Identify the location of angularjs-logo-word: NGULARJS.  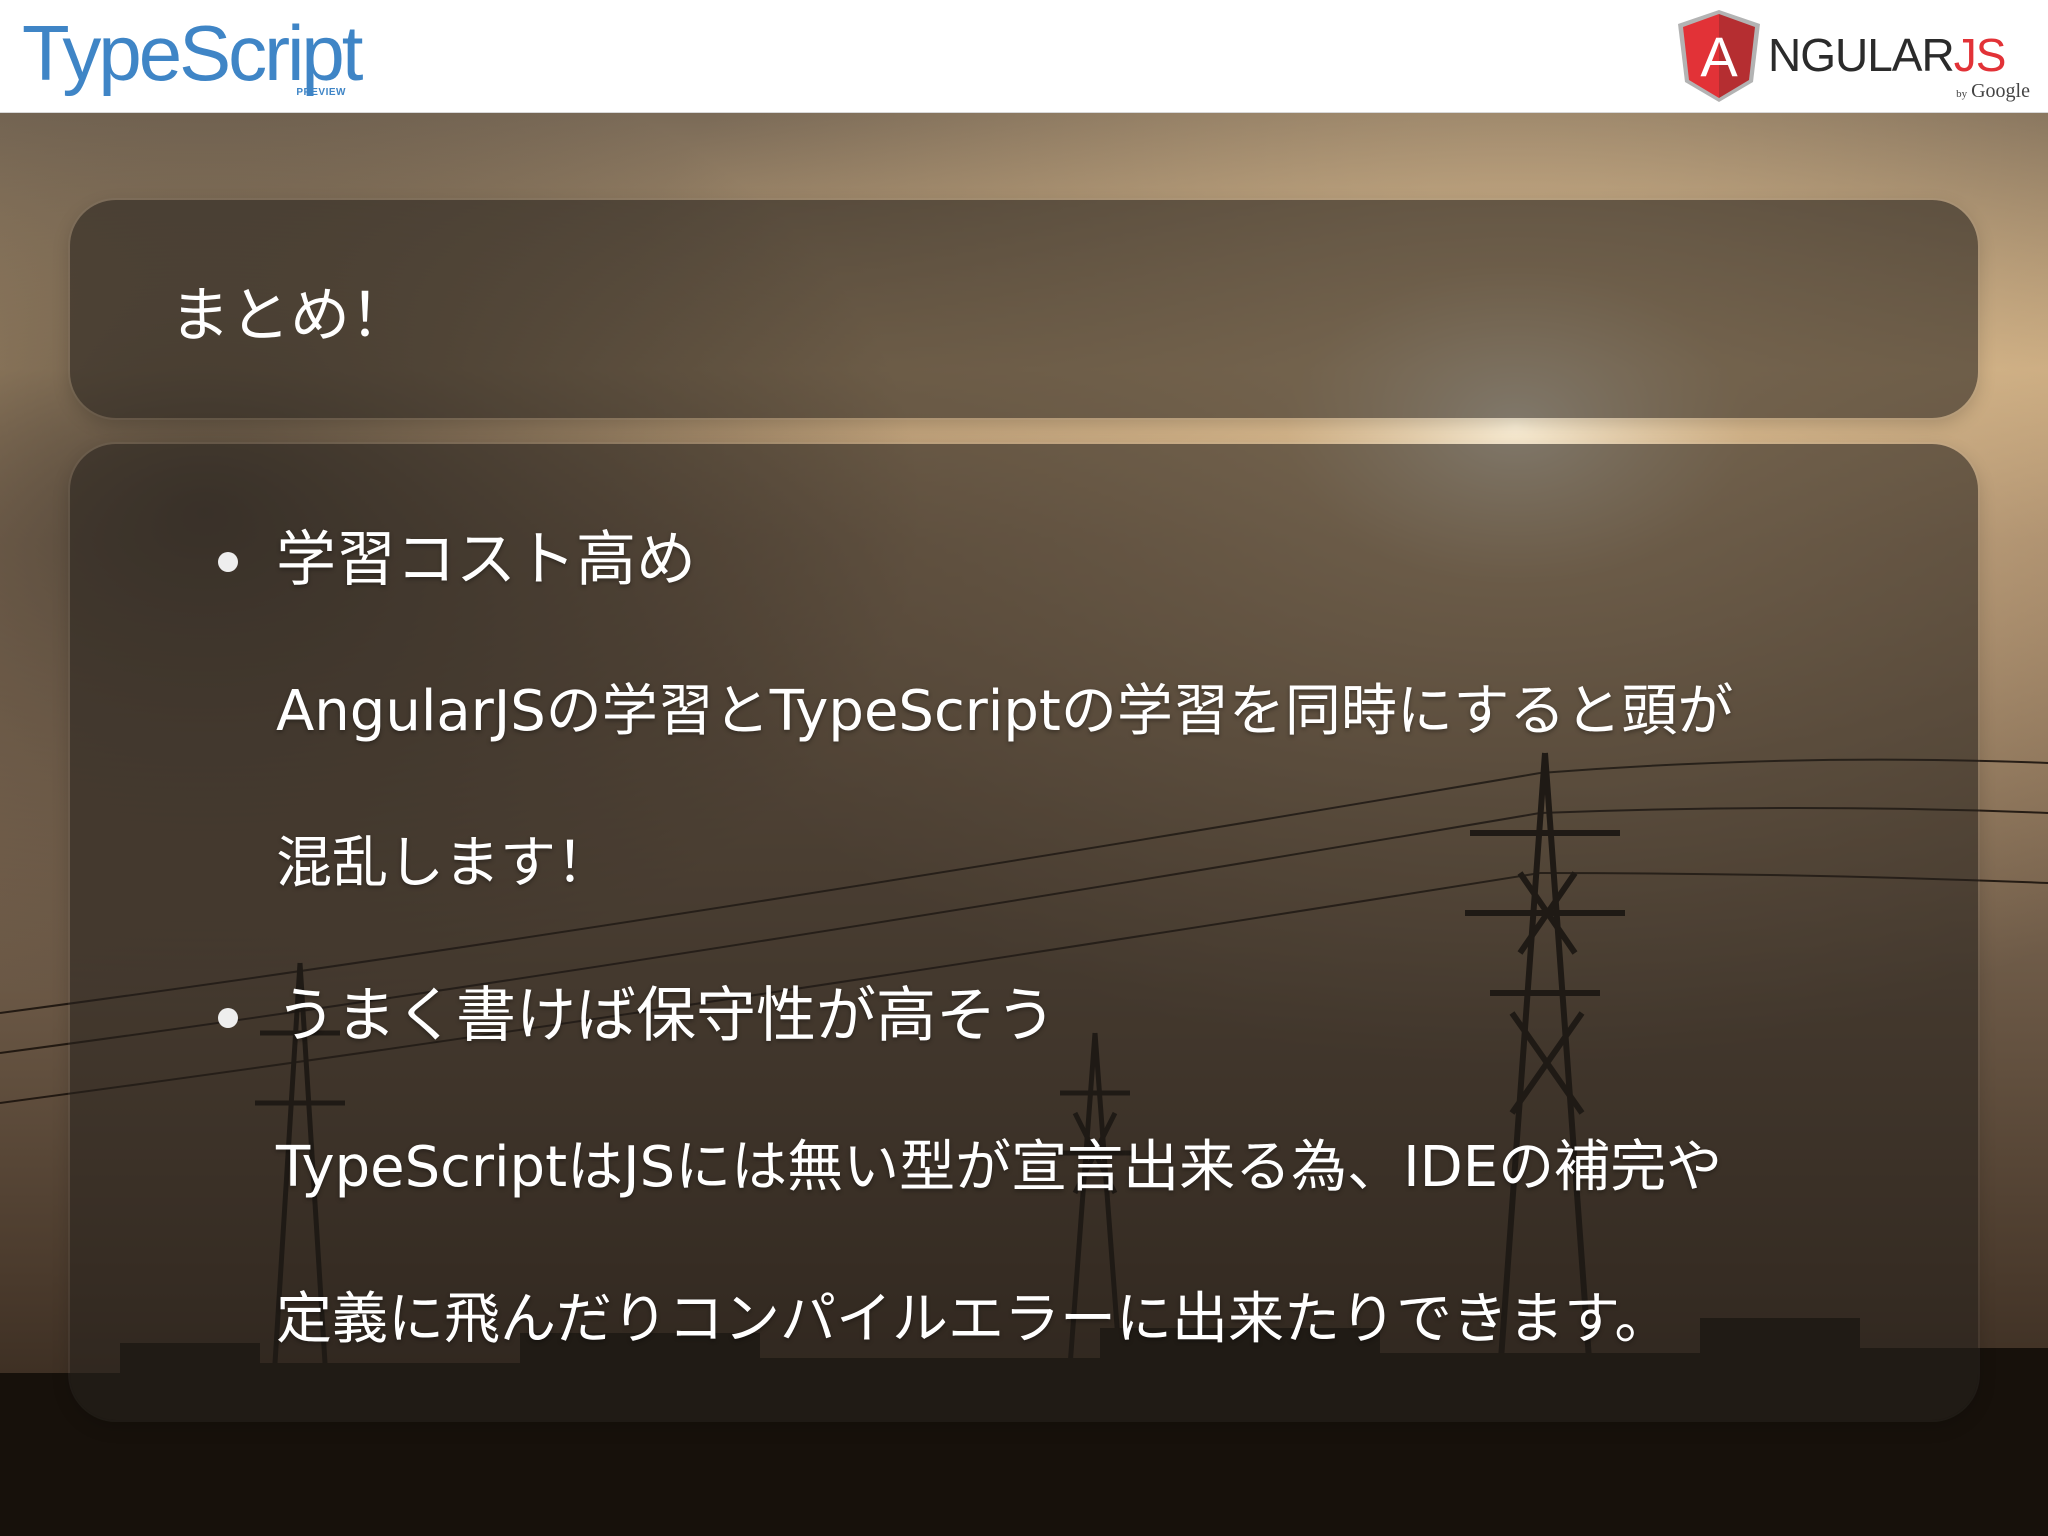
(1887, 55).